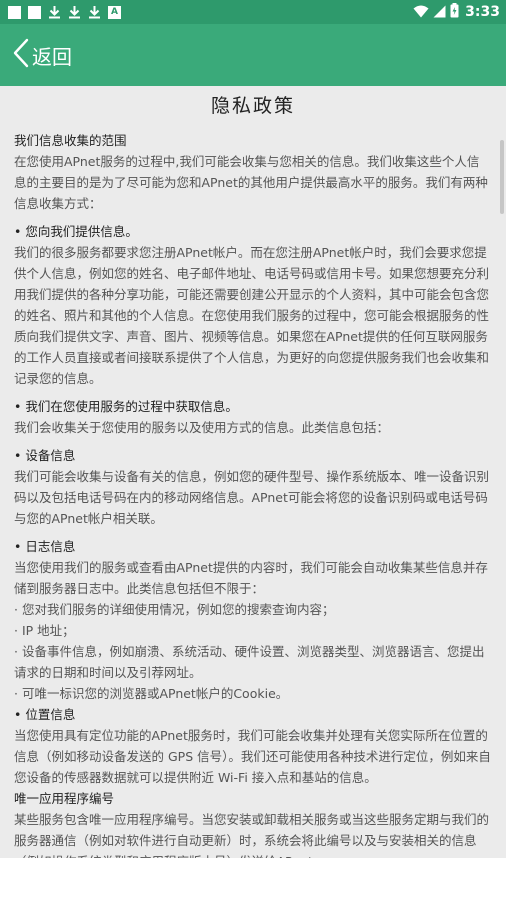 The width and height of the screenshot is (506, 898). What do you see at coordinates (253, 55) in the screenshot?
I see `app-bar: 返回` at bounding box center [253, 55].